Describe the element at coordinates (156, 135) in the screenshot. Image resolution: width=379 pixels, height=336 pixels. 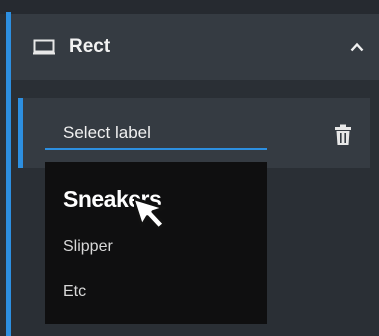
I see `label-select: Select label` at that location.